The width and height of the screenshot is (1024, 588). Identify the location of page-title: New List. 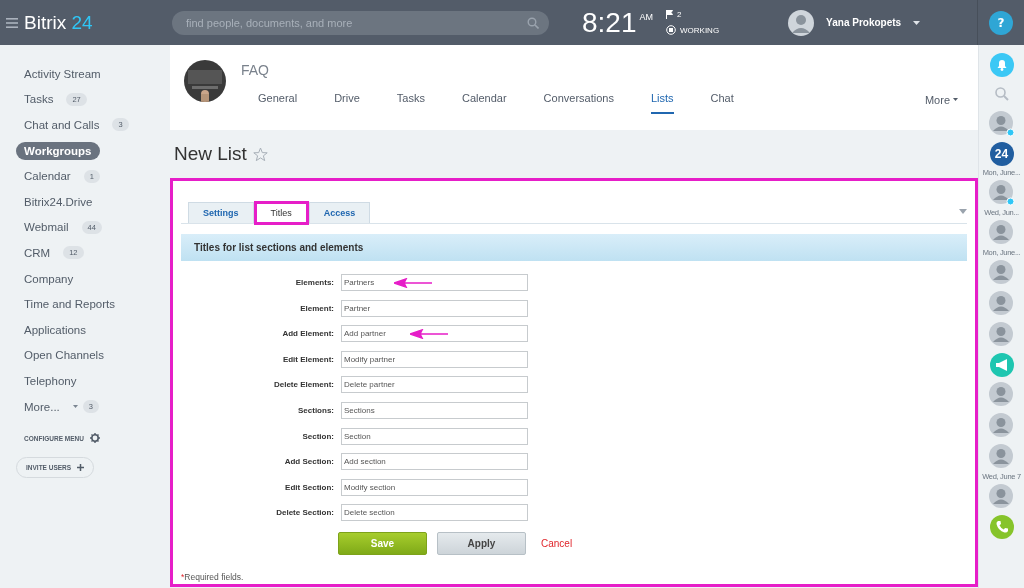
(210, 154).